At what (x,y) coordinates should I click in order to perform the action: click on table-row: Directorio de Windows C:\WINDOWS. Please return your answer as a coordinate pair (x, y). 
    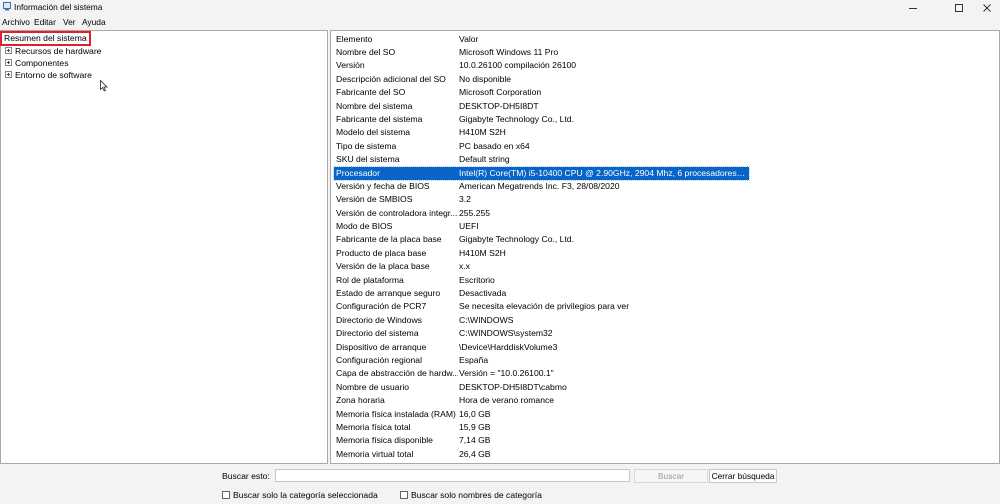
    Looking at the image, I should click on (665, 320).